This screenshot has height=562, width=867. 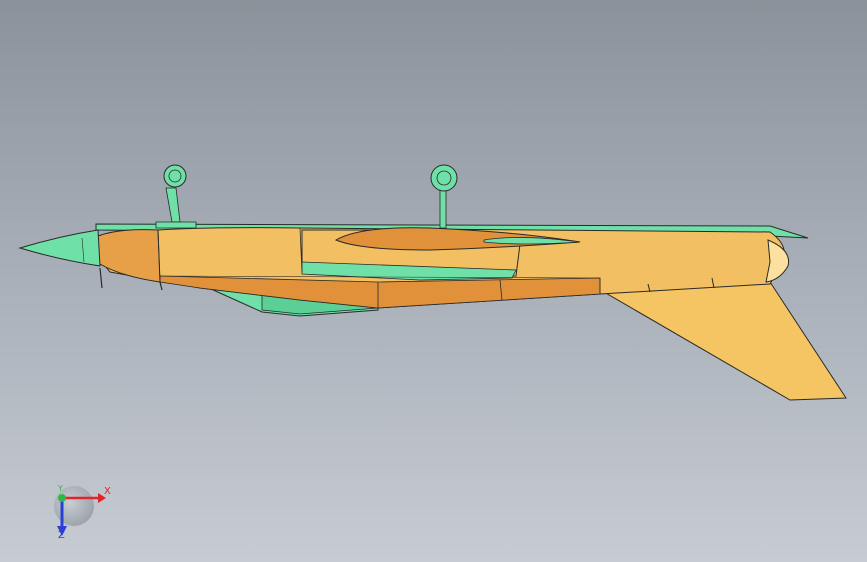 I want to click on forward-sensor-mast, so click(x=176, y=196).